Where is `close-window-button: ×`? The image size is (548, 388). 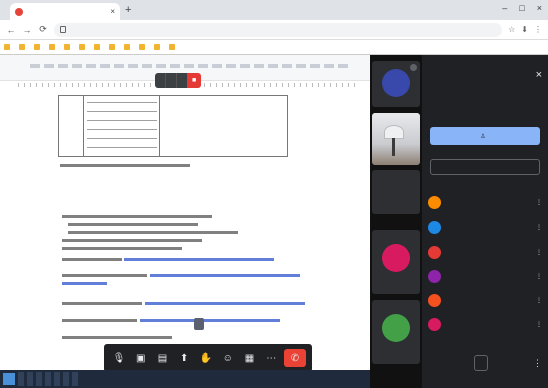 close-window-button: × is located at coordinates (539, 8).